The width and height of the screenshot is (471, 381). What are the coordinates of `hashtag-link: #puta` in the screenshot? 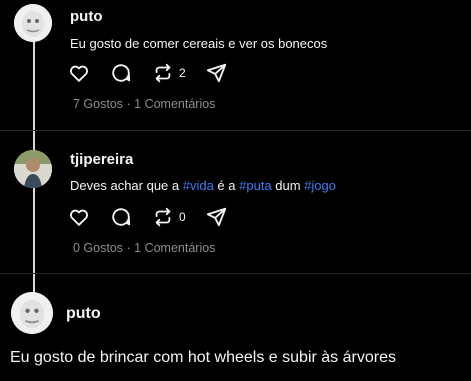 It's located at (255, 185).